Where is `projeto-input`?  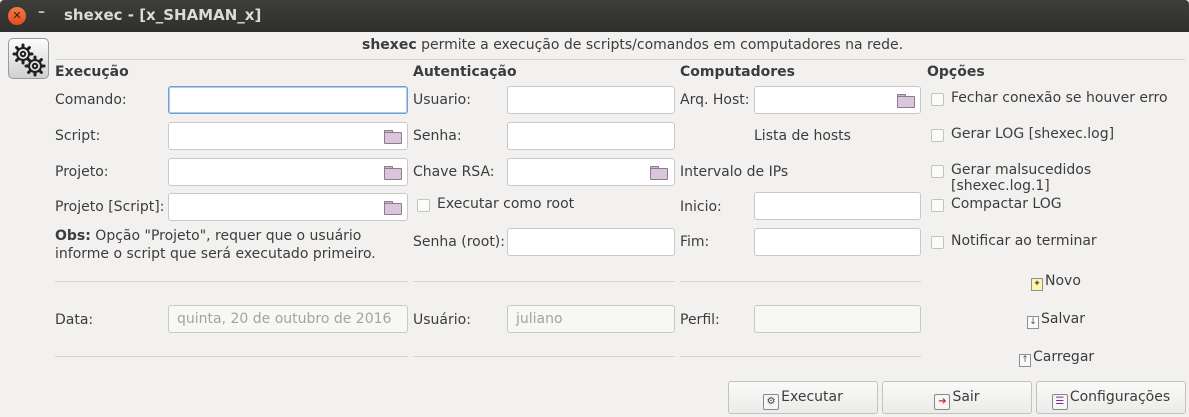
projeto-input is located at coordinates (288, 172).